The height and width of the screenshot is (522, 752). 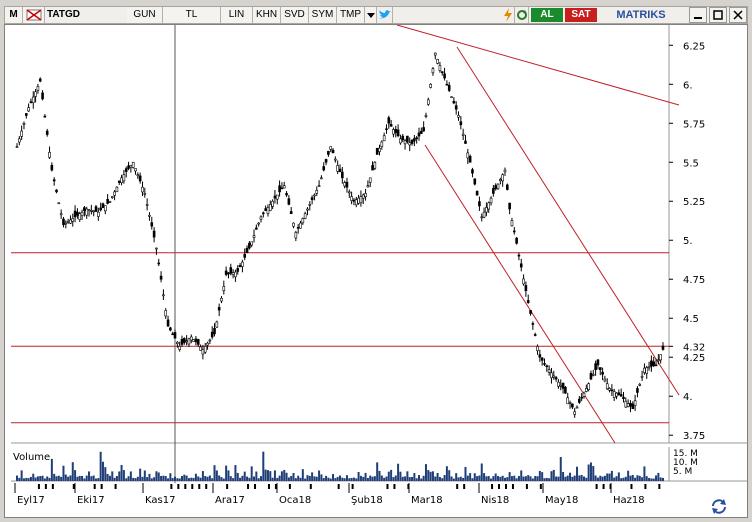 What do you see at coordinates (547, 15) in the screenshot?
I see `buy-button: AL` at bounding box center [547, 15].